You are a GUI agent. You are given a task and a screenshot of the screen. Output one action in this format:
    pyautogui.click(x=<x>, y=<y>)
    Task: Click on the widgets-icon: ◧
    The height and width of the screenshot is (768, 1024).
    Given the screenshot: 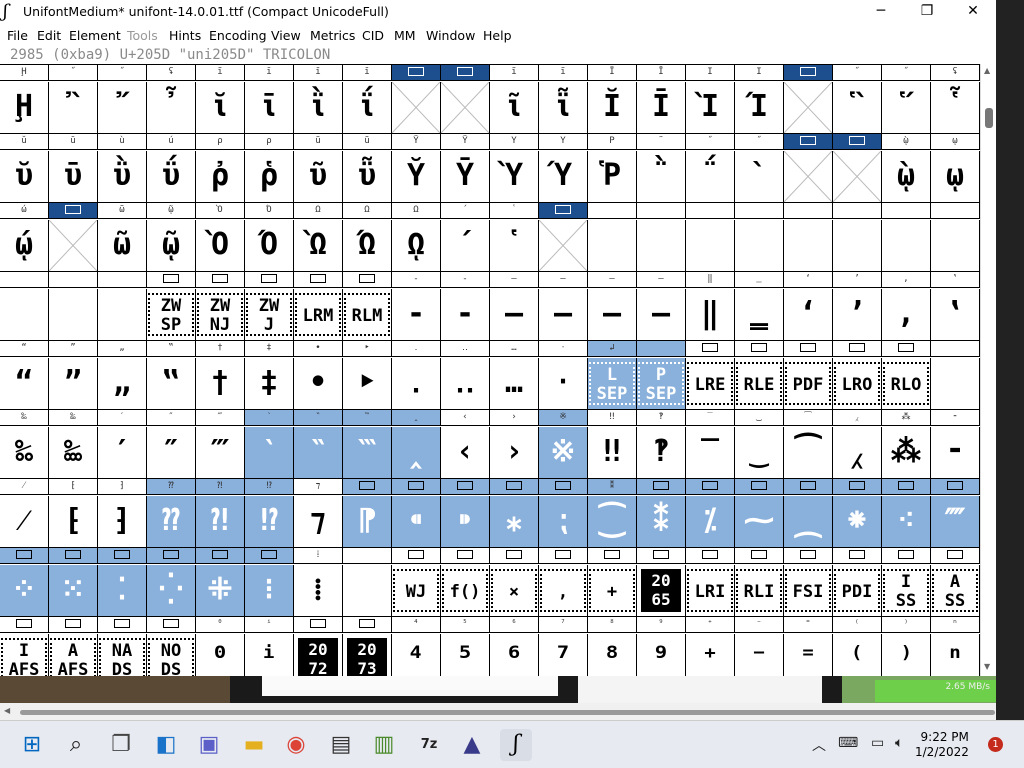 What is the action you would take?
    pyautogui.click(x=166, y=745)
    